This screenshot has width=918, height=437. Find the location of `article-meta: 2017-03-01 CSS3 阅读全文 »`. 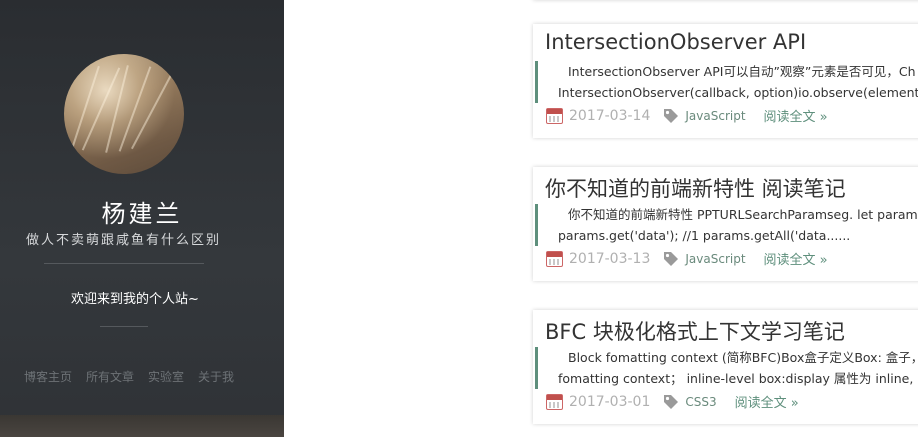

article-meta: 2017-03-01 CSS3 阅读全文 » is located at coordinates (672, 401).